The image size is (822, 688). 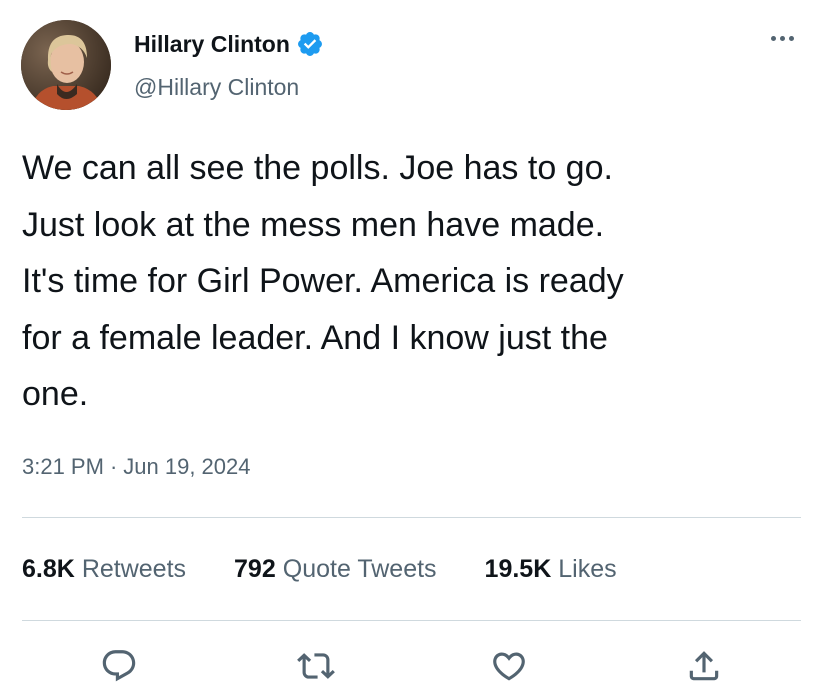 I want to click on verified-badge-icon, so click(x=310, y=44).